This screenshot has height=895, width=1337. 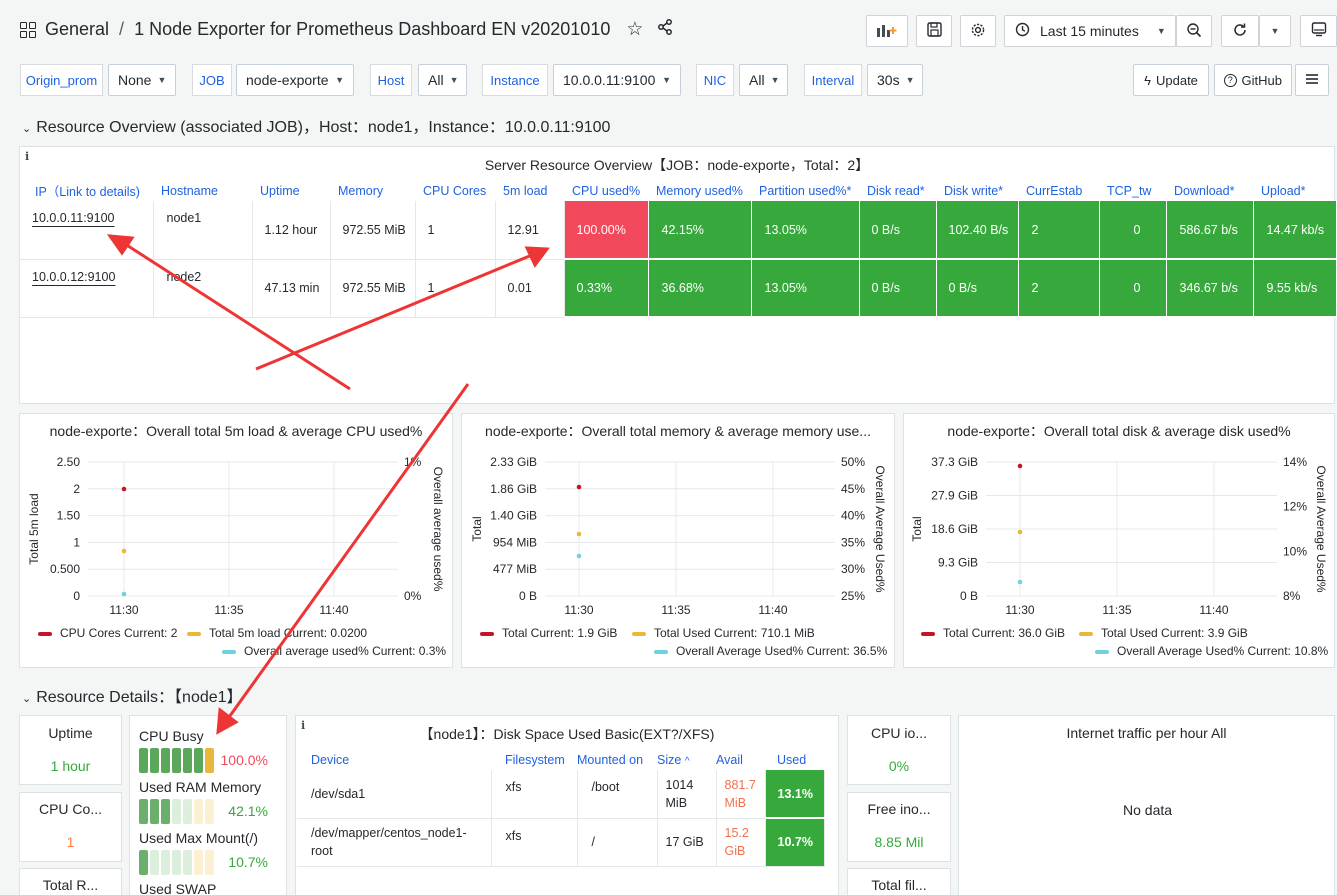 I want to click on mount-cell: /, so click(x=617, y=842).